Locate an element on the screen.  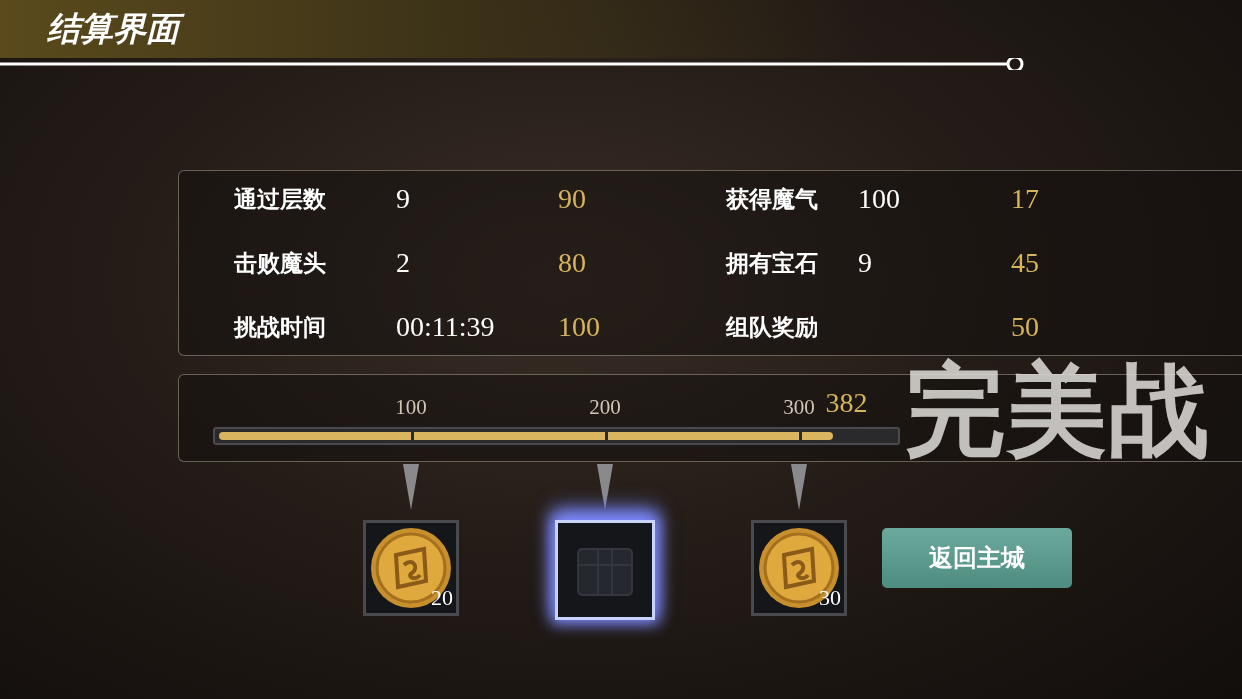
stat-value: 2 is located at coordinates (403, 263).